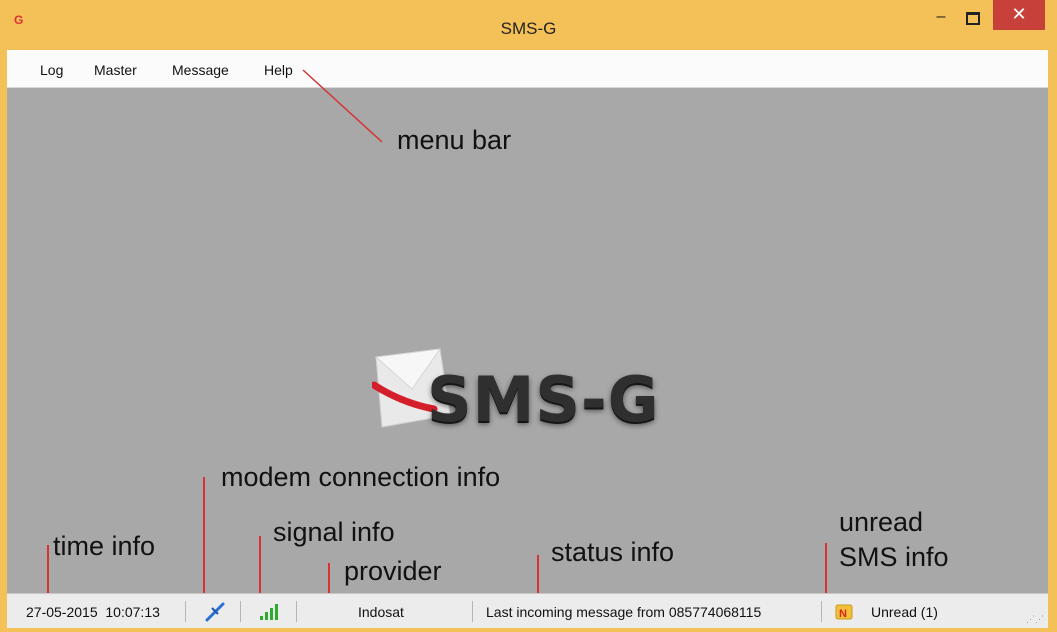 The image size is (1057, 632). What do you see at coordinates (278, 68) in the screenshot?
I see `menu-item-help: Help` at bounding box center [278, 68].